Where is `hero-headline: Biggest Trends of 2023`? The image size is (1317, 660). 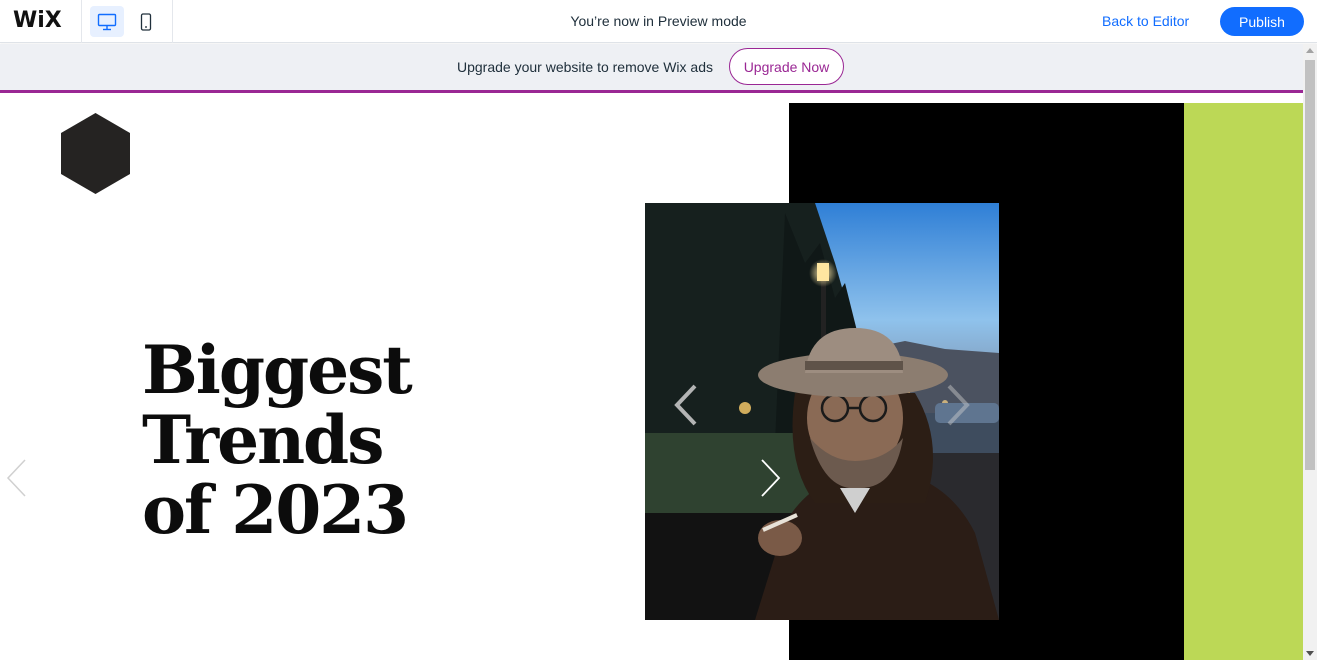 hero-headline: Biggest Trends of 2023 is located at coordinates (277, 440).